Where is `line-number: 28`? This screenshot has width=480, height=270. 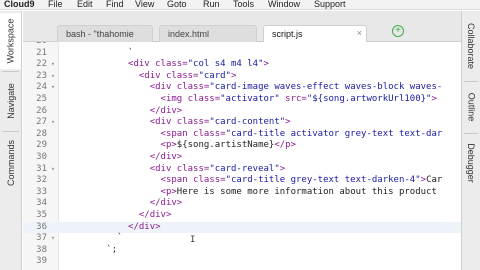
line-number: 28 is located at coordinates (41, 133).